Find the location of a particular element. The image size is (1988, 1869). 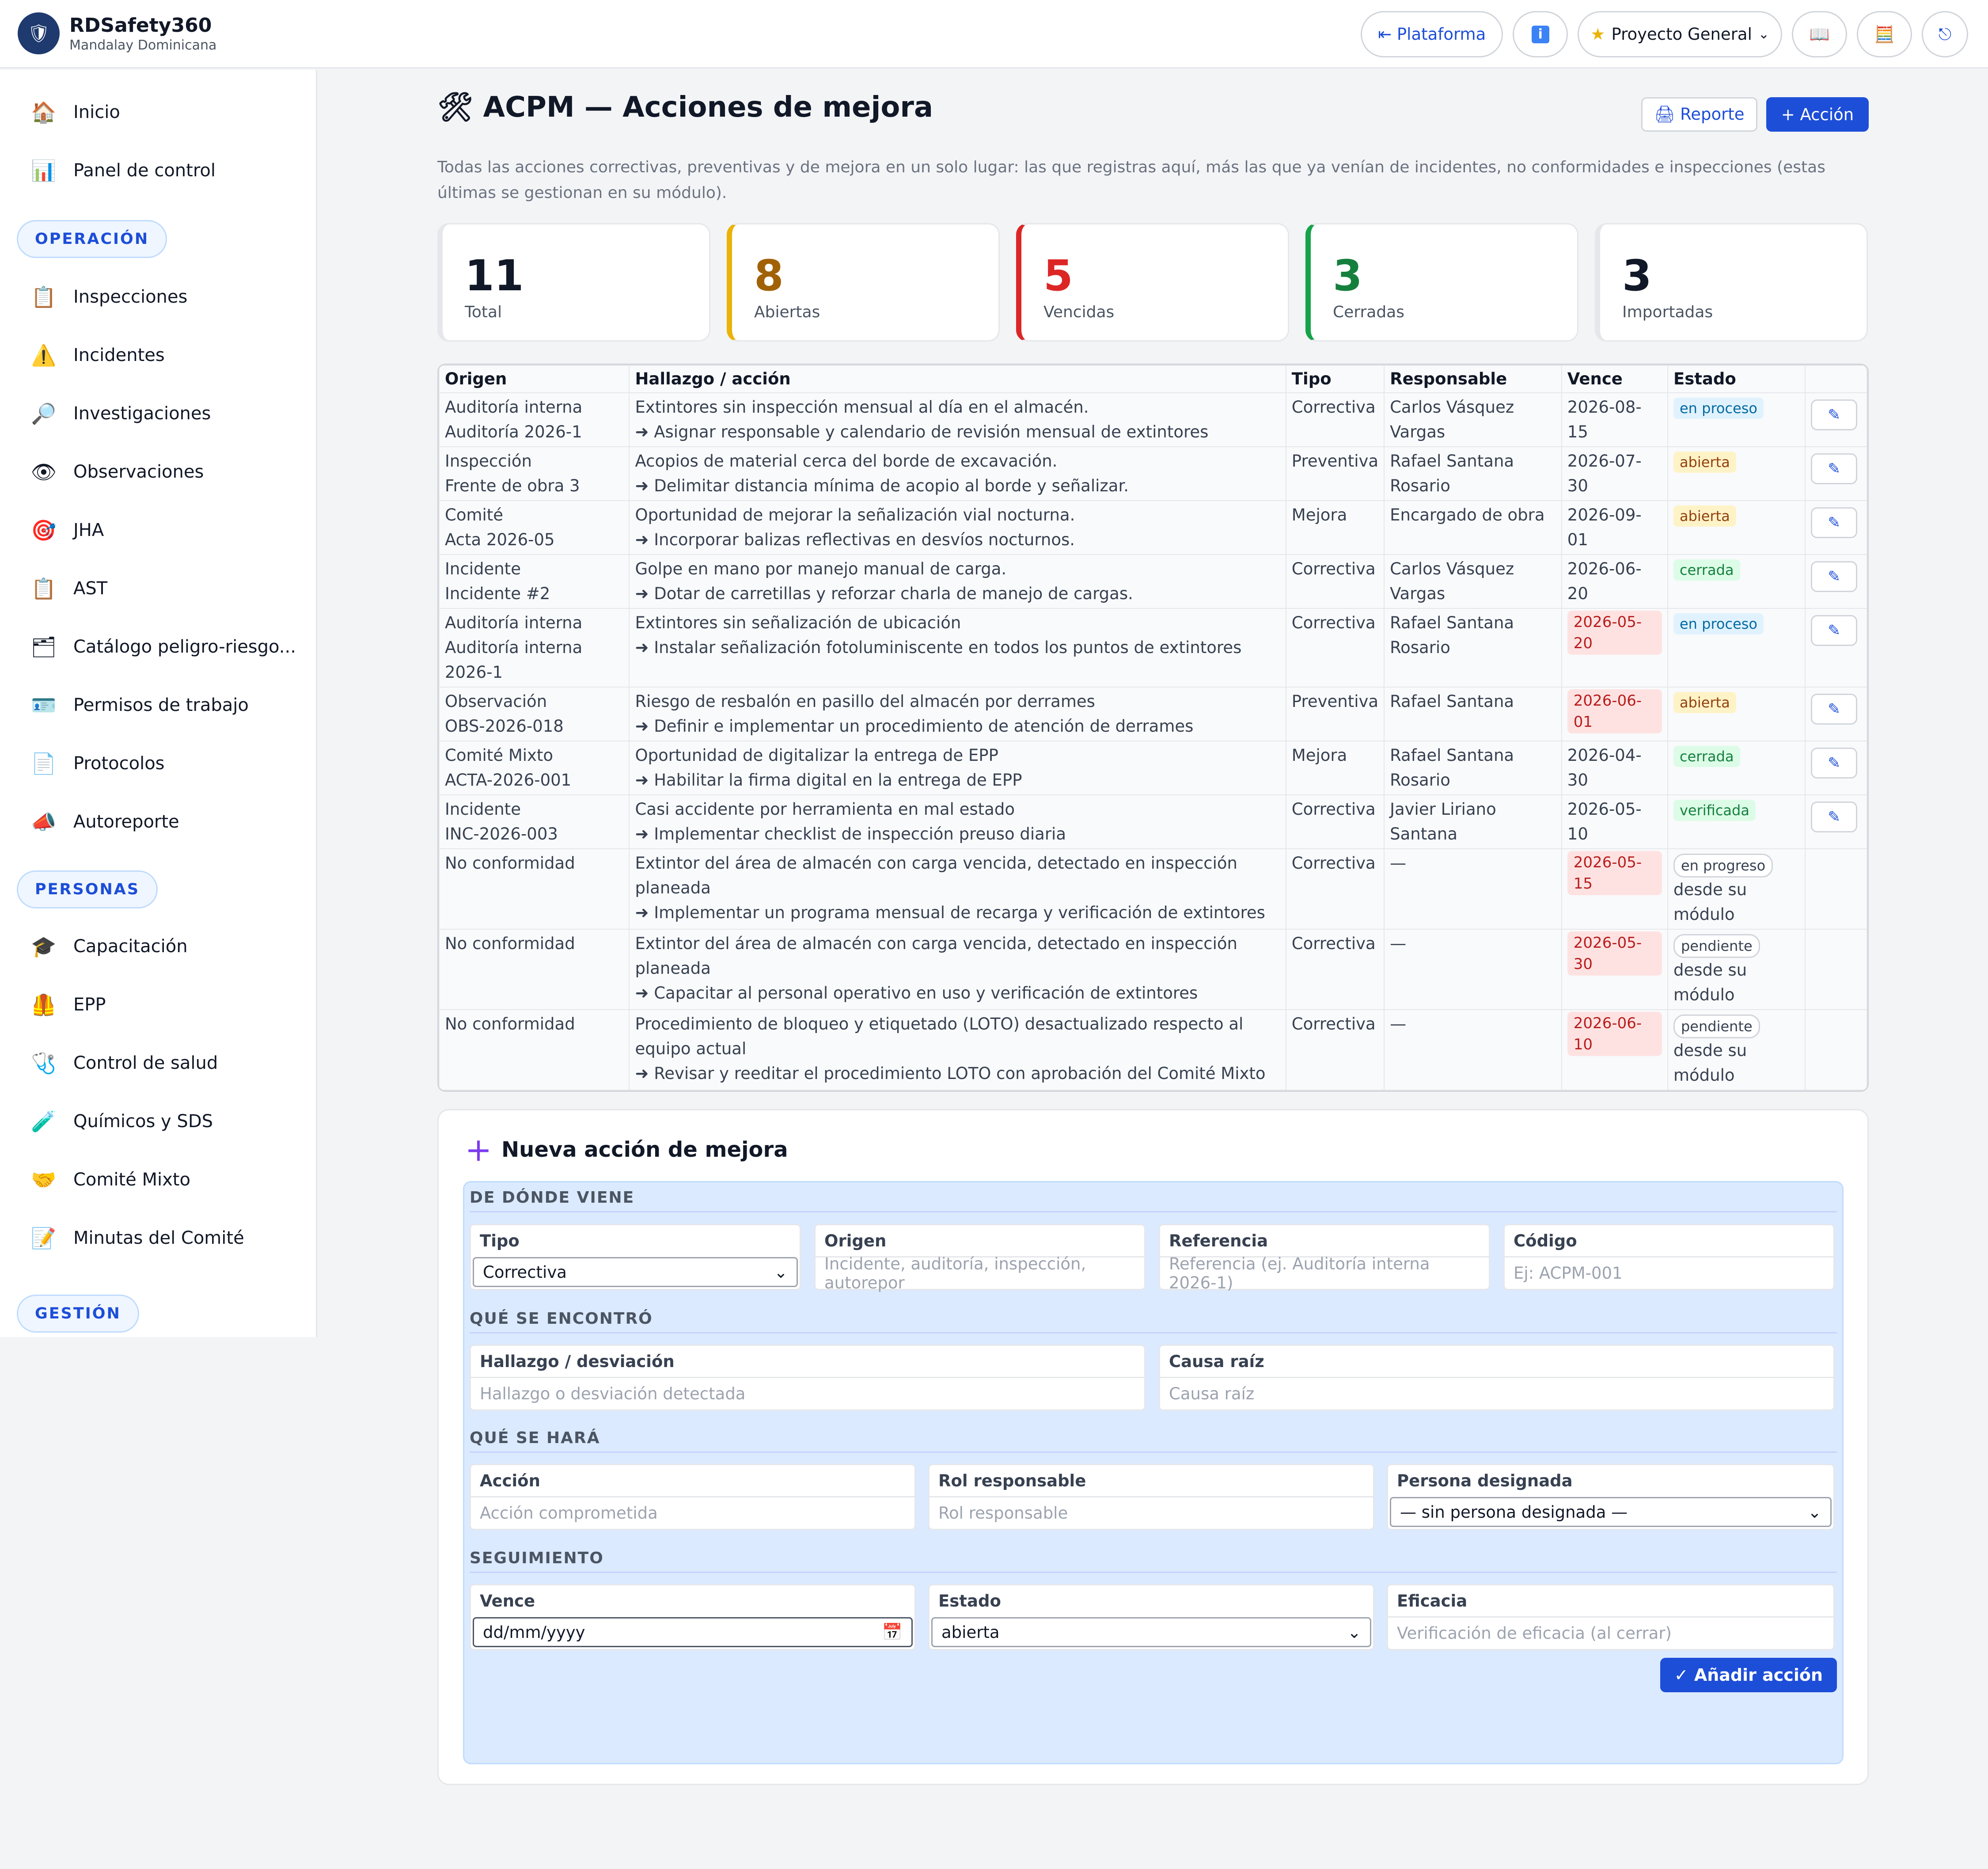

origin-text: Inspección is located at coordinates (488, 461).